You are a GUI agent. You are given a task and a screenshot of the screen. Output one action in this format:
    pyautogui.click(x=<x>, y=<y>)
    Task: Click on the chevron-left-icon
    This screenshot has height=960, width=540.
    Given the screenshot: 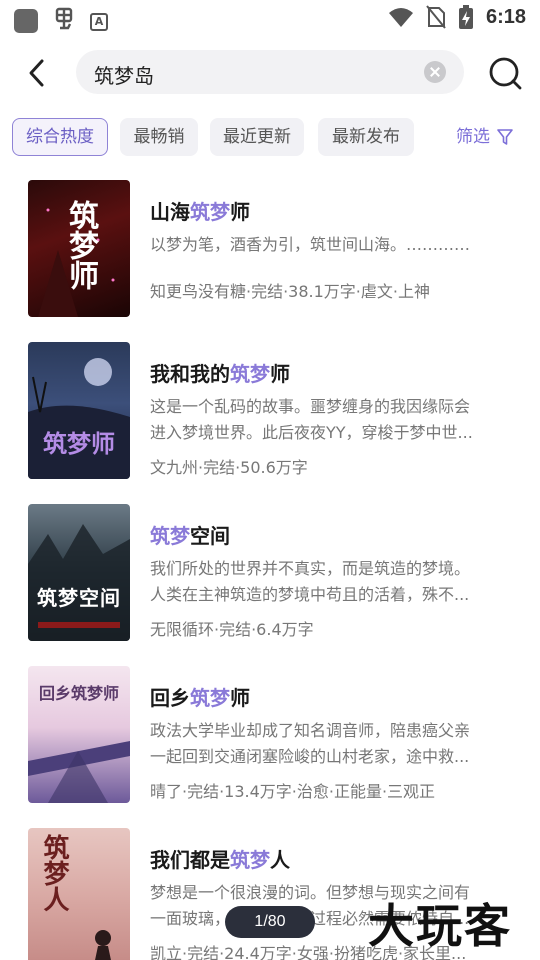 What is the action you would take?
    pyautogui.click(x=36, y=73)
    